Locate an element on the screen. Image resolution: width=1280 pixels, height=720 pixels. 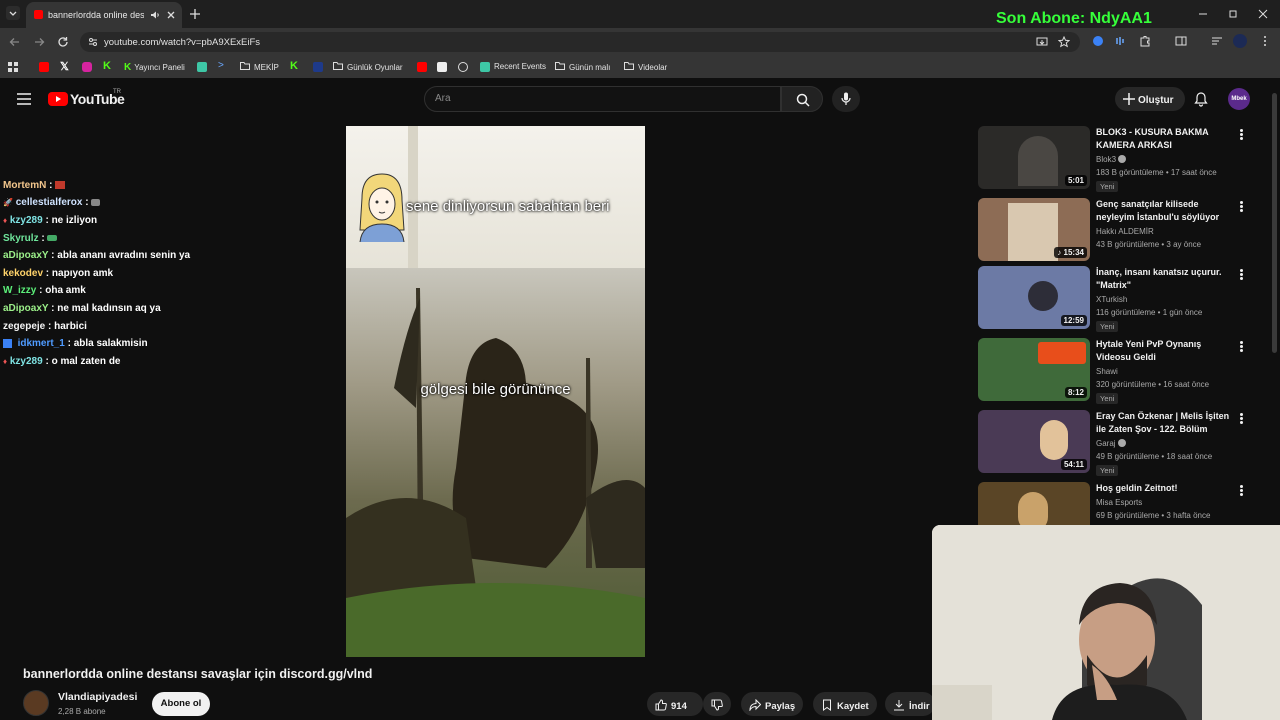
browser-menu-icon is located at coordinates (1265, 41).